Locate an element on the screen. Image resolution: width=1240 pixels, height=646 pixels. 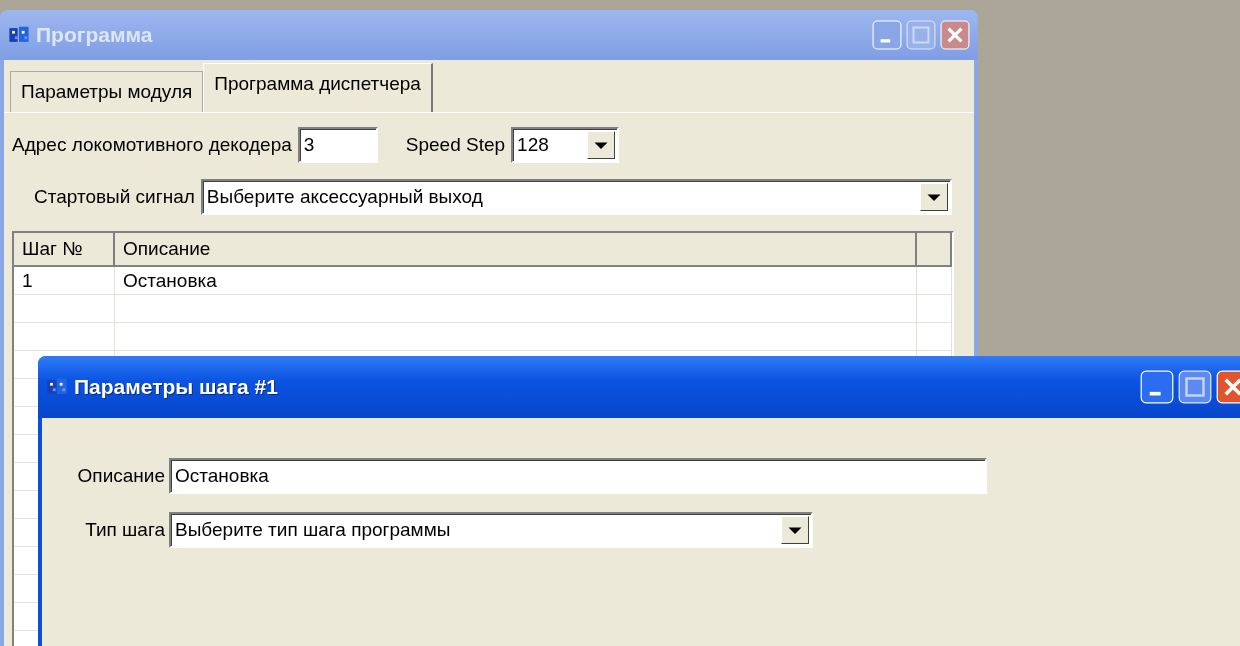
step-type-dropdown: Выберите тип шага программы is located at coordinates (491, 530).